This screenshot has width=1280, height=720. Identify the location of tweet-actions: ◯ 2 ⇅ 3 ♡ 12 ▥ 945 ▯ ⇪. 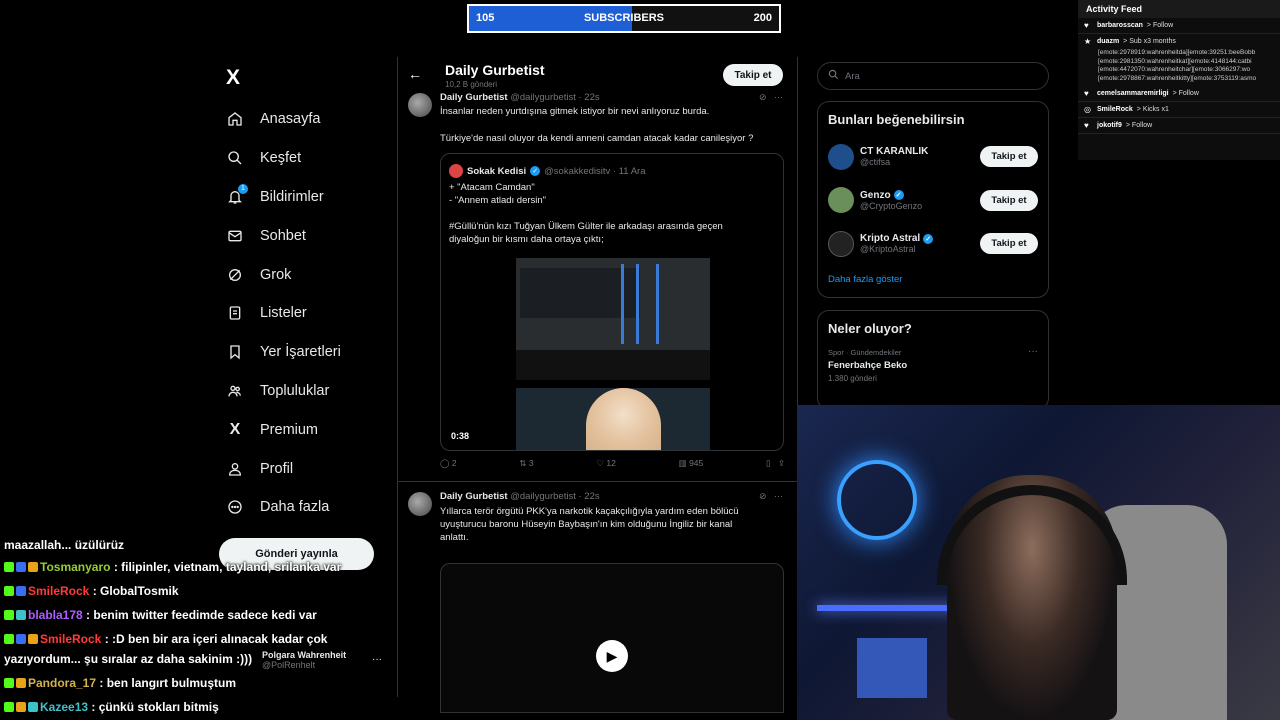
(612, 463).